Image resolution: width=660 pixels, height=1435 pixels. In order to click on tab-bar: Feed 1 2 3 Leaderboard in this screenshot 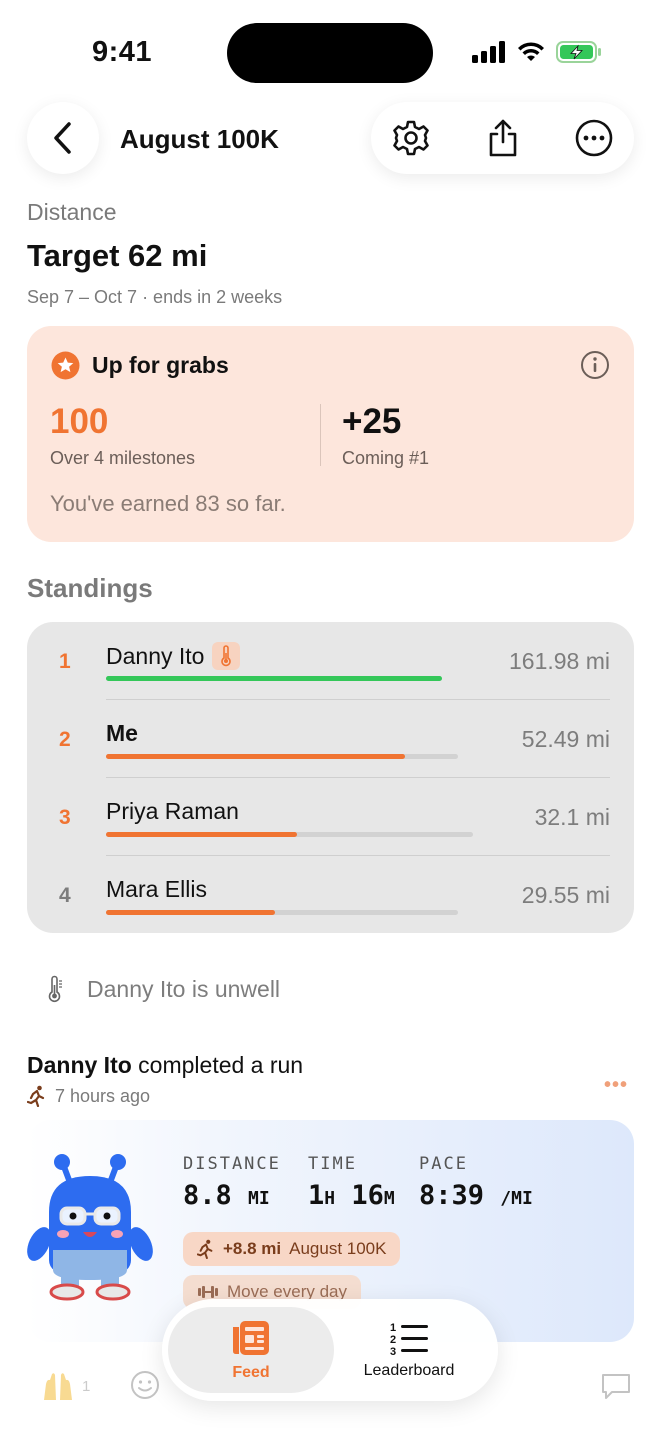, I will do `click(330, 1350)`.